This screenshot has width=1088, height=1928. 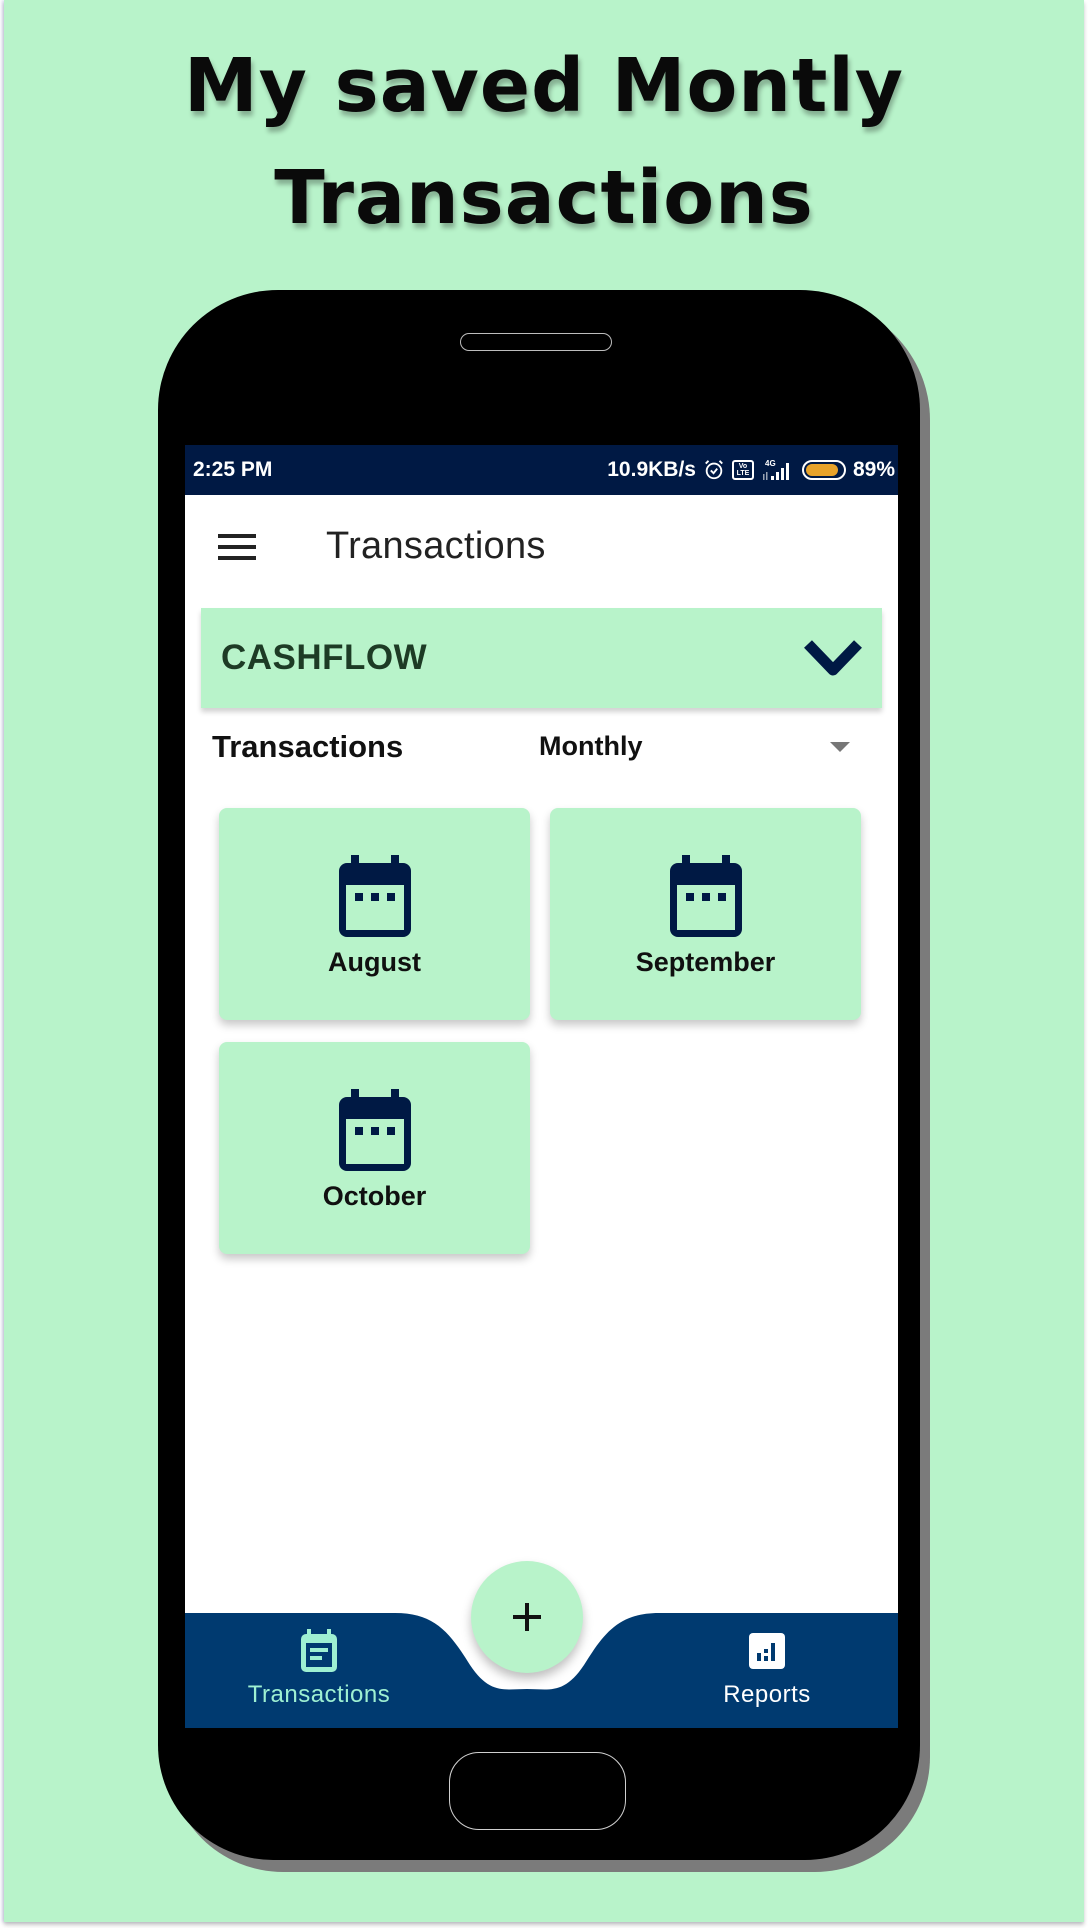 What do you see at coordinates (714, 470) in the screenshot?
I see `alarm-icon` at bounding box center [714, 470].